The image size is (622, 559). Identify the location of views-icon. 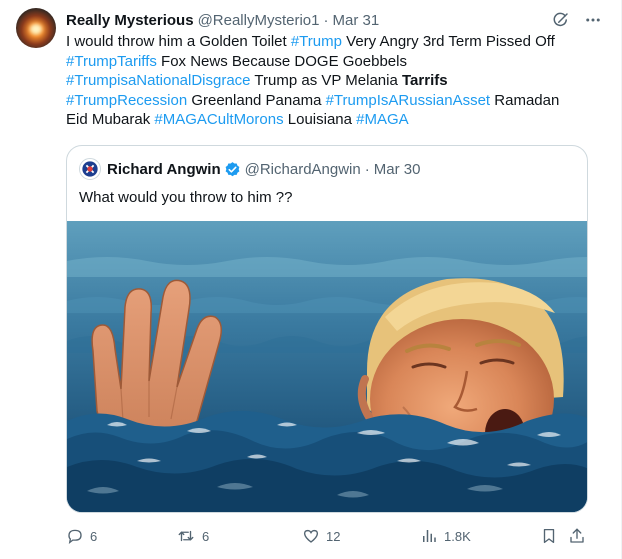
(429, 536).